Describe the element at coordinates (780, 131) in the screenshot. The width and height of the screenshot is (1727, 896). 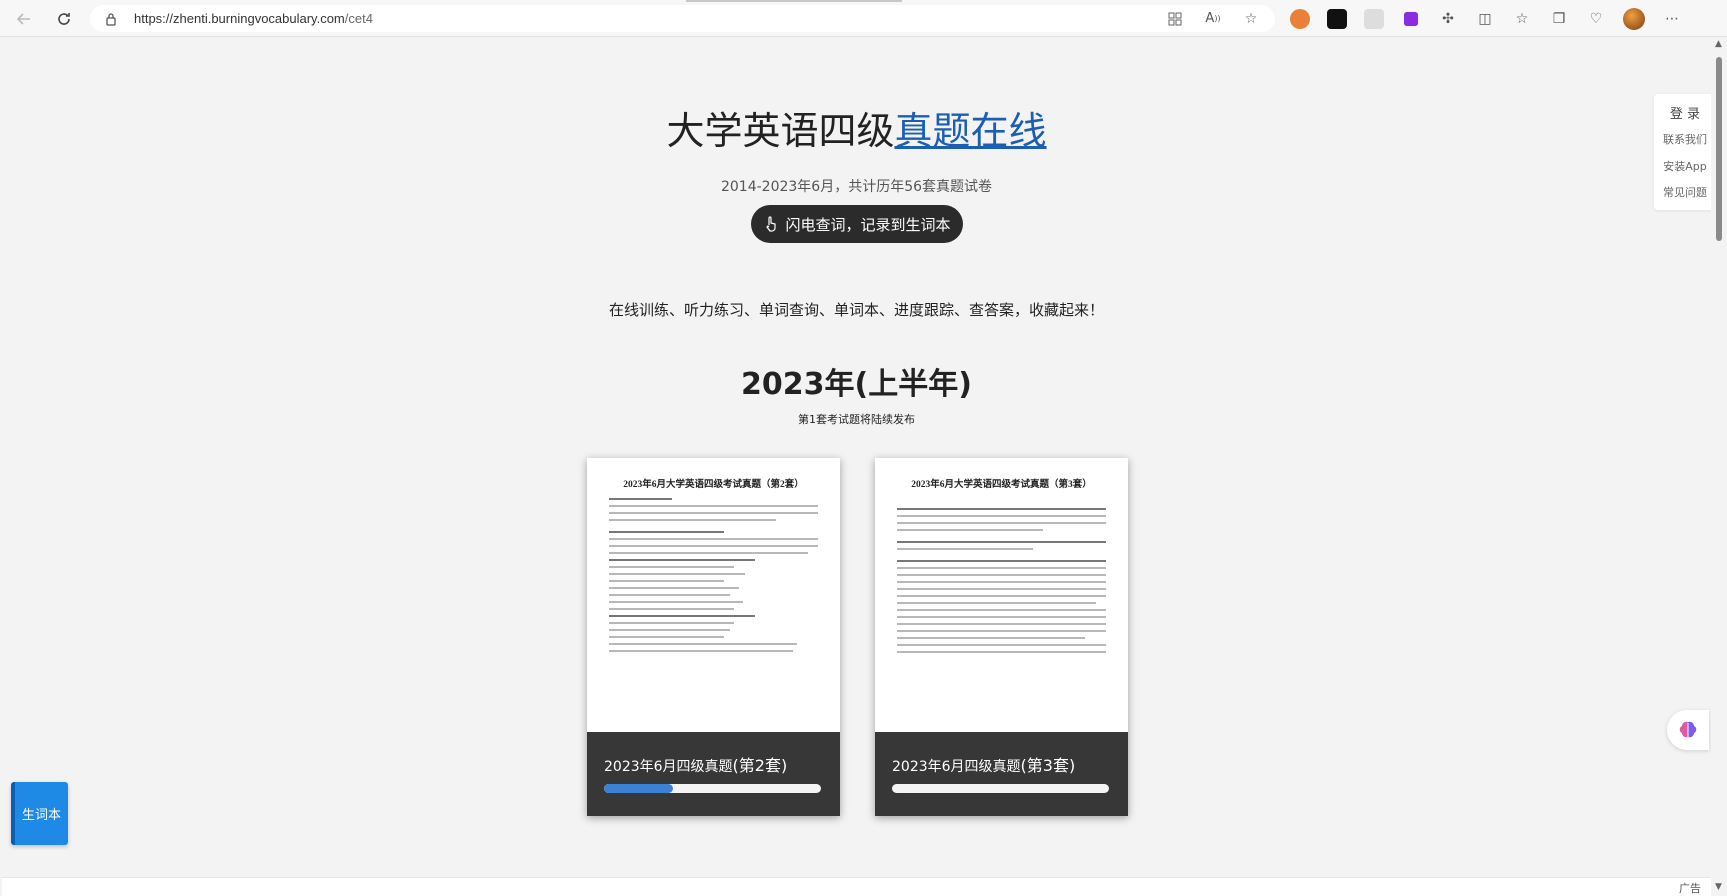
I see `title-plain: 大学英语四级` at that location.